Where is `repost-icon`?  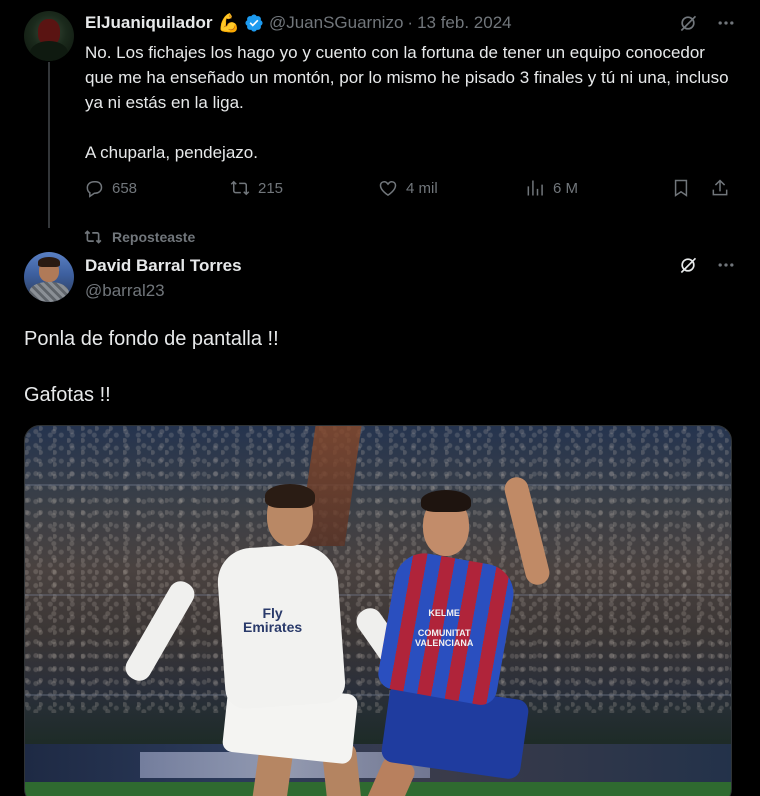
repost-icon is located at coordinates (240, 188).